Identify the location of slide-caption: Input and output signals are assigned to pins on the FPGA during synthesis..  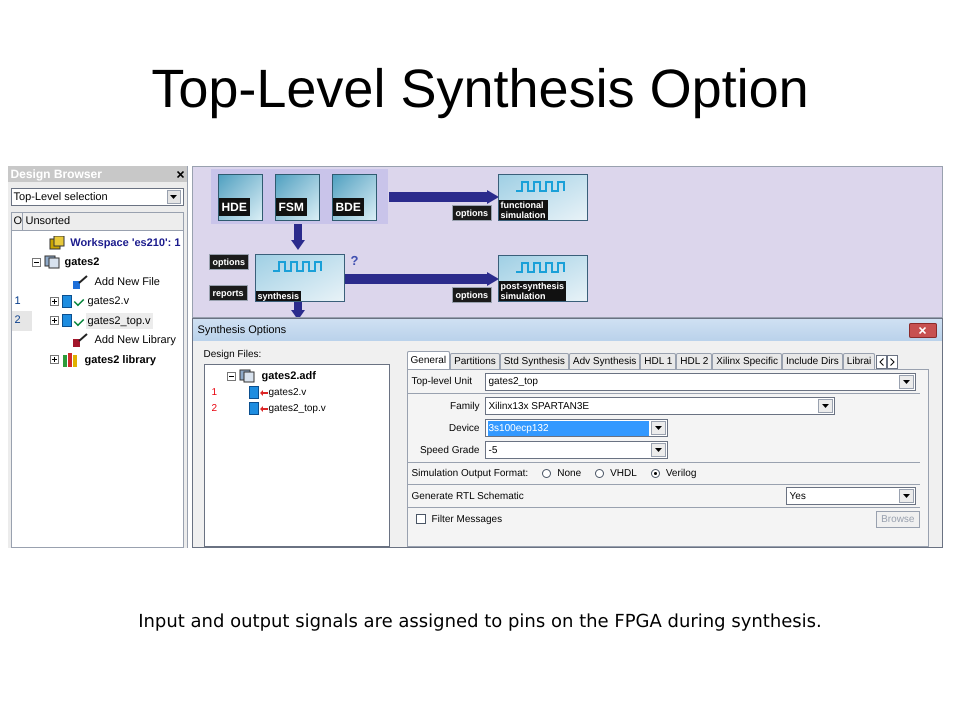
(480, 622).